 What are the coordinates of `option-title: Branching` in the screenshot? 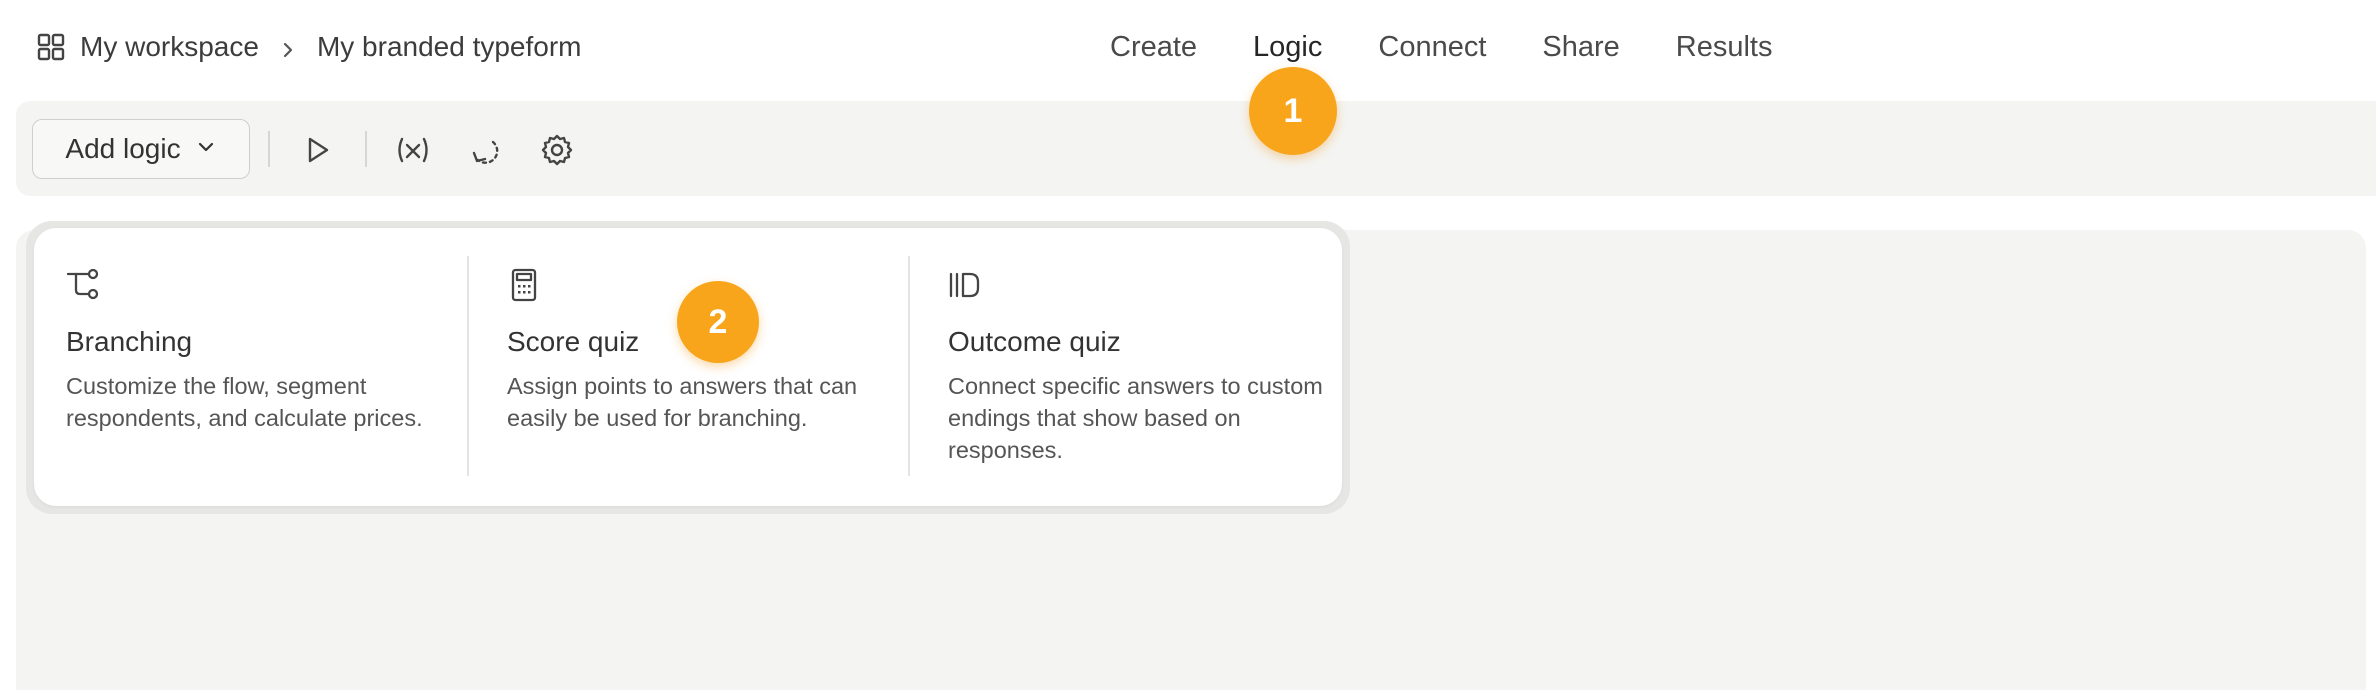 It's located at (129, 341).